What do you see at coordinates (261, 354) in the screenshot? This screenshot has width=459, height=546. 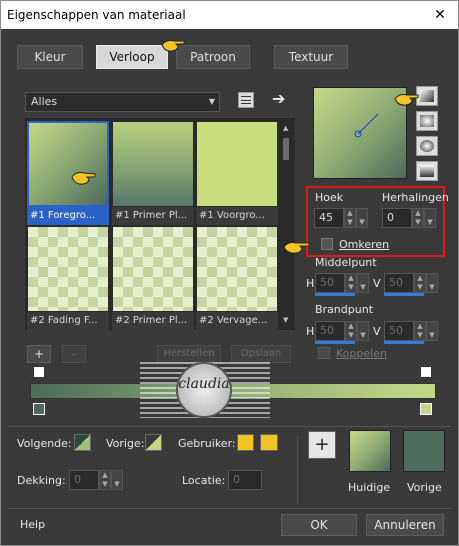 I see `save-button: Opslaan` at bounding box center [261, 354].